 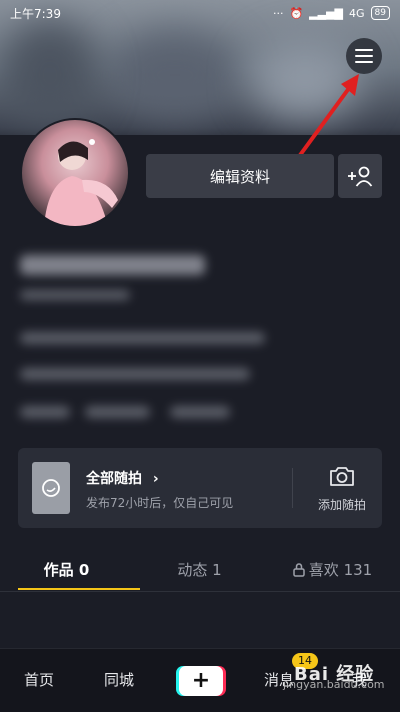 I want to click on signal-icon: ▂▃▅▇, so click(x=326, y=13).